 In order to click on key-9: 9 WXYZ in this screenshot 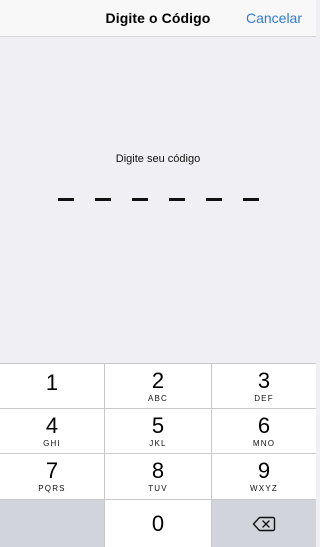, I will do `click(264, 476)`.